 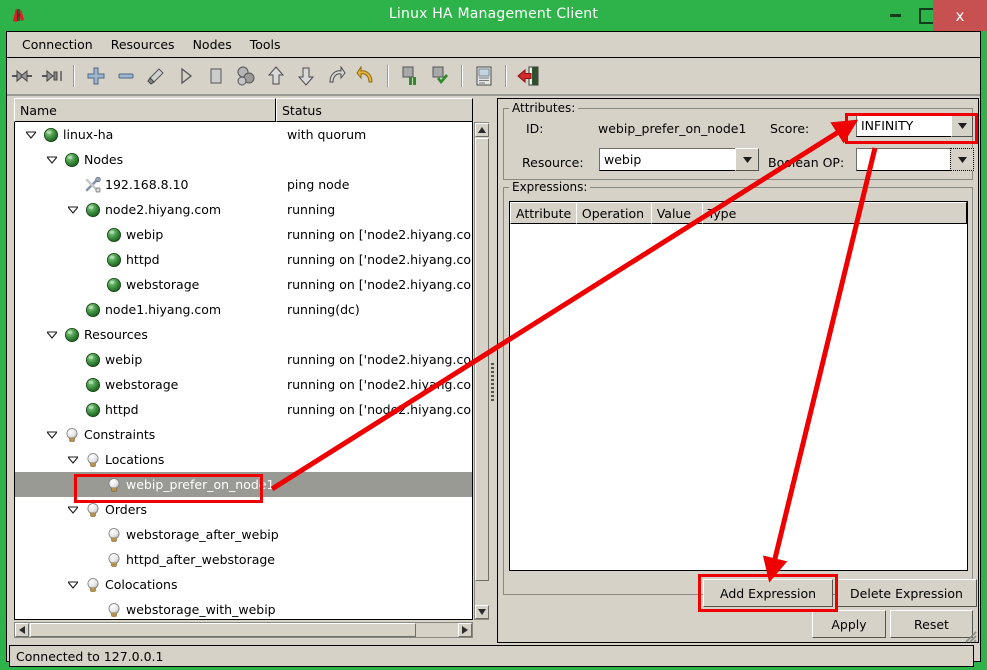 I want to click on toolbar, so click(x=493, y=77).